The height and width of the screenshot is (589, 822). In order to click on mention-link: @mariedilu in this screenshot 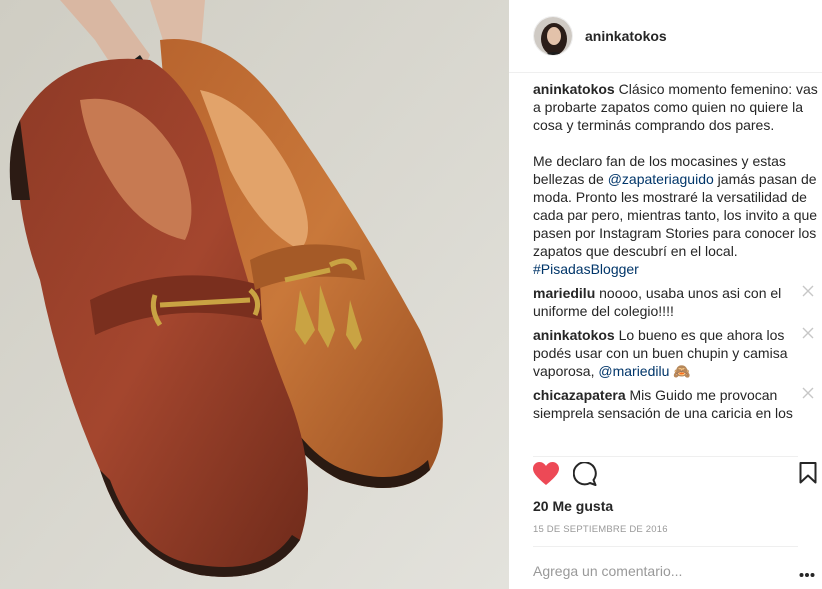, I will do `click(633, 371)`.